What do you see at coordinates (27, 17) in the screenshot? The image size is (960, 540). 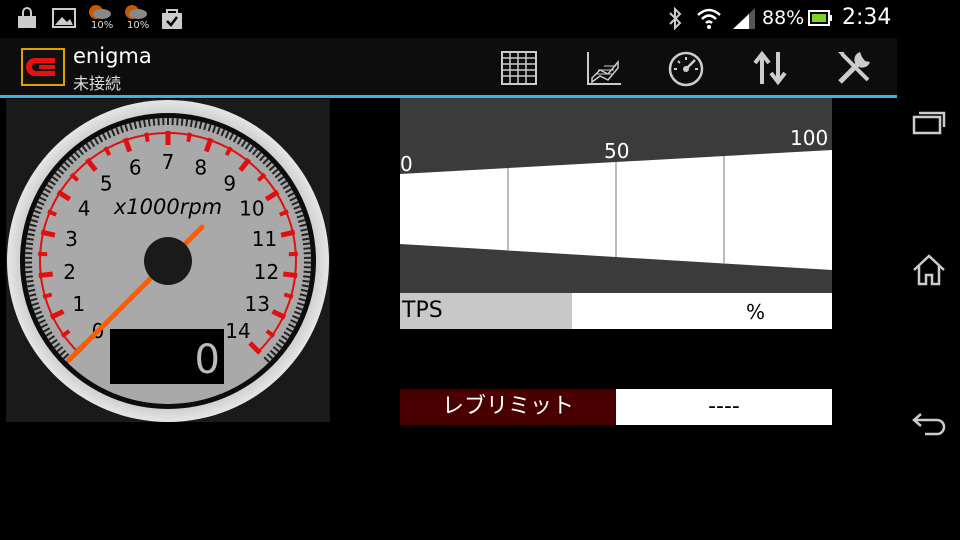 I see `lock-bag-icon` at bounding box center [27, 17].